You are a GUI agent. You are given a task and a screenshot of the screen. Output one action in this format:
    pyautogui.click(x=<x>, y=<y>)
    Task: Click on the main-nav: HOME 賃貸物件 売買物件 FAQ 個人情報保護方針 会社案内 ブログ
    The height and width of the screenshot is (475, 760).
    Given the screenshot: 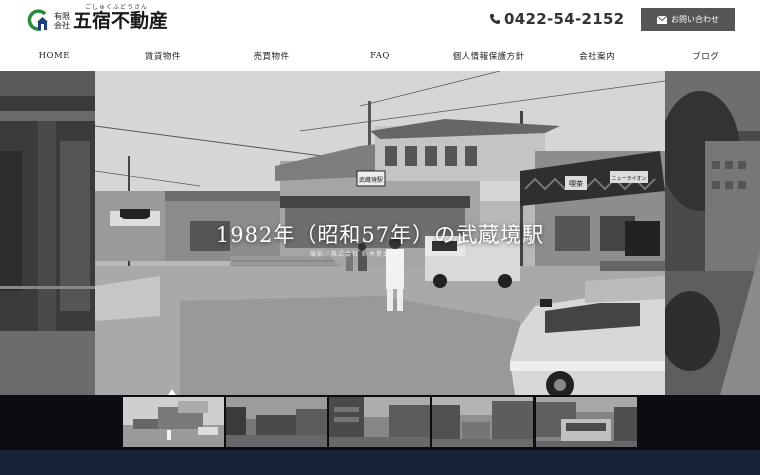 What is the action you would take?
    pyautogui.click(x=380, y=56)
    